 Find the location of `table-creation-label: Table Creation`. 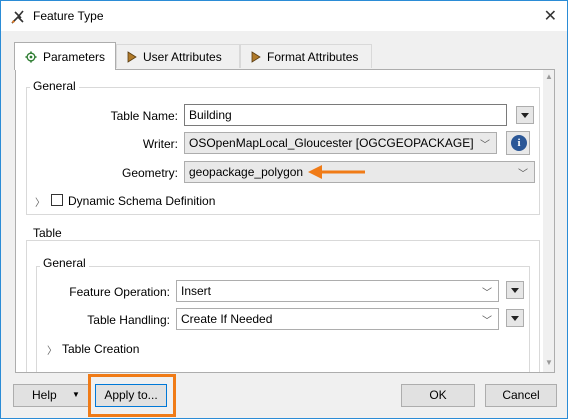

table-creation-label: Table Creation is located at coordinates (101, 349).